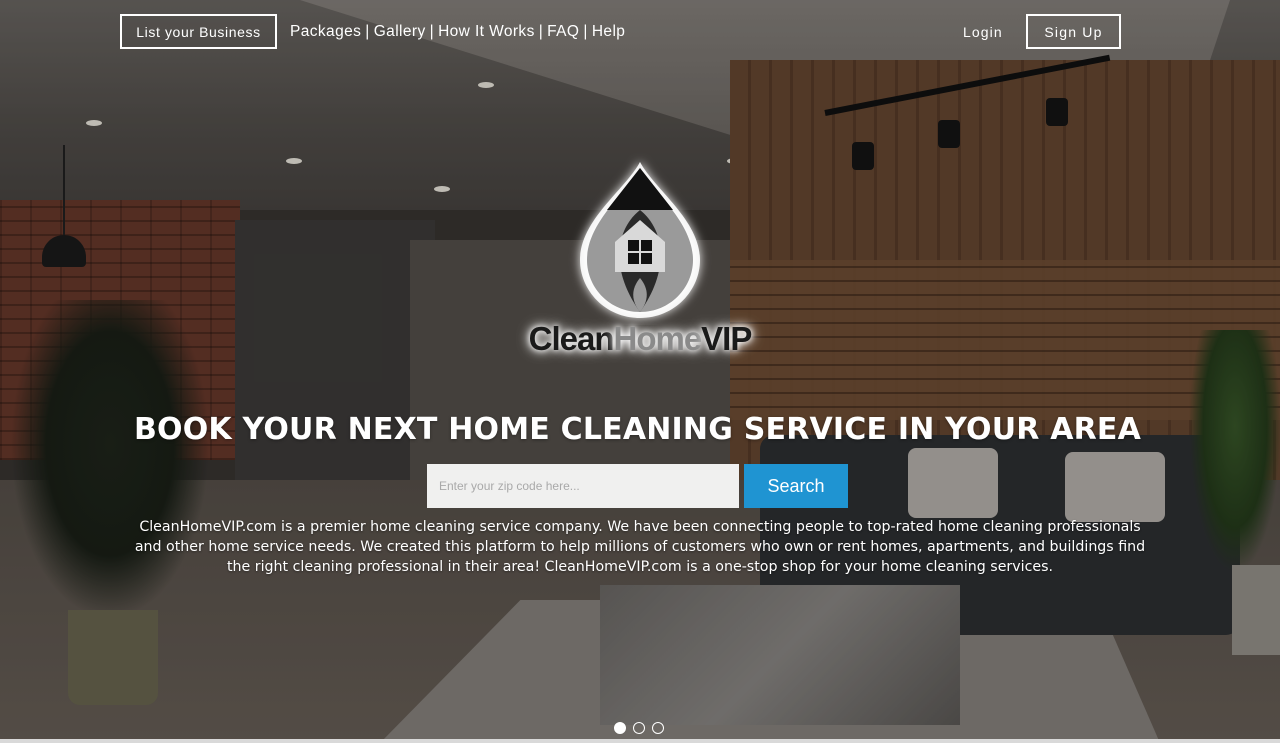 This screenshot has width=1280, height=743. I want to click on logo-word-vip: VIP, so click(726, 338).